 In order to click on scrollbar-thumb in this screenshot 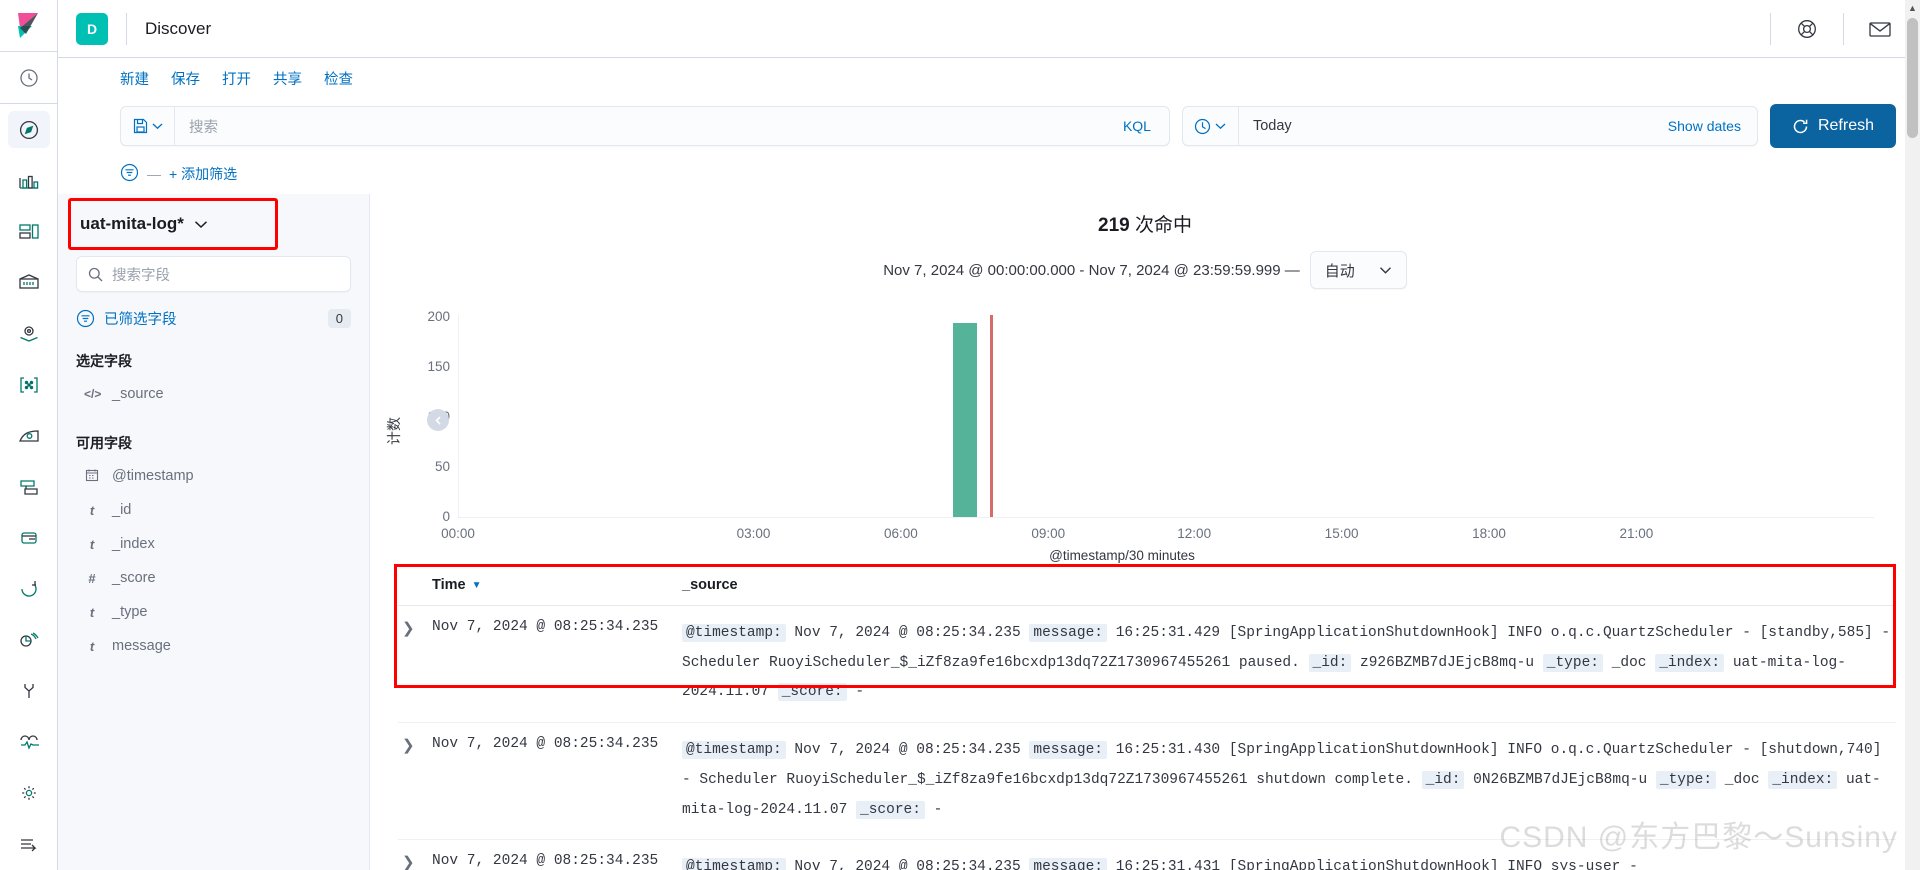, I will do `click(1912, 78)`.